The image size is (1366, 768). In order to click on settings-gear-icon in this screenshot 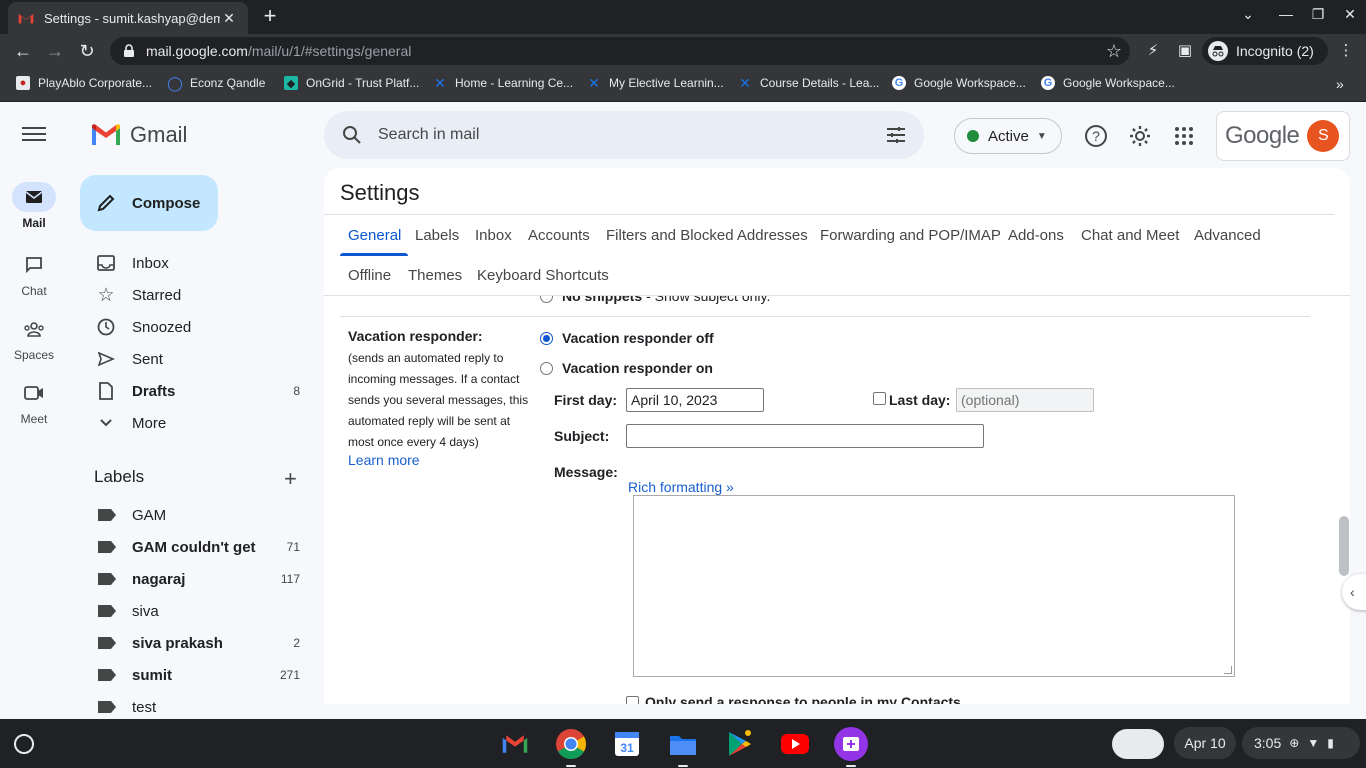, I will do `click(1140, 136)`.